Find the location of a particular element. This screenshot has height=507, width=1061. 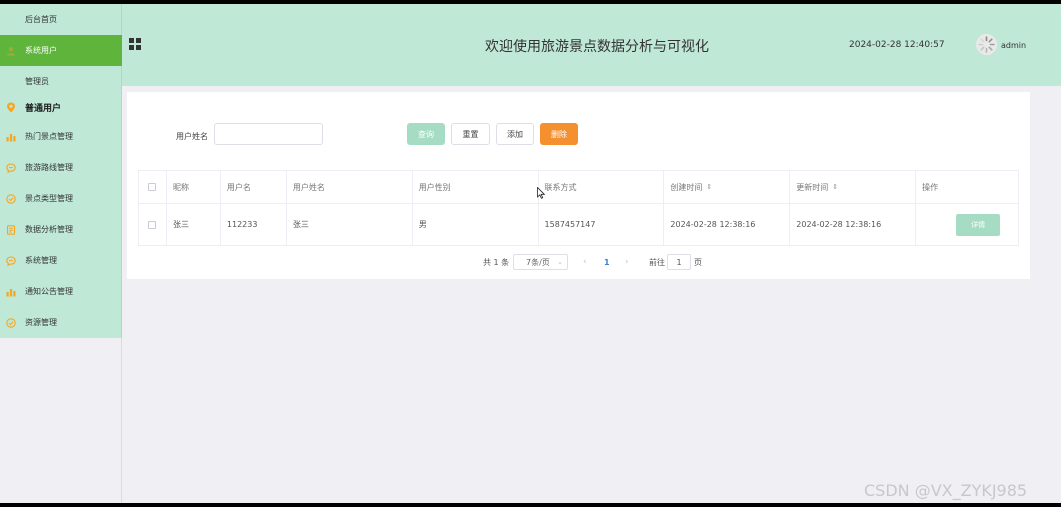

column-header: 操作 is located at coordinates (968, 187).